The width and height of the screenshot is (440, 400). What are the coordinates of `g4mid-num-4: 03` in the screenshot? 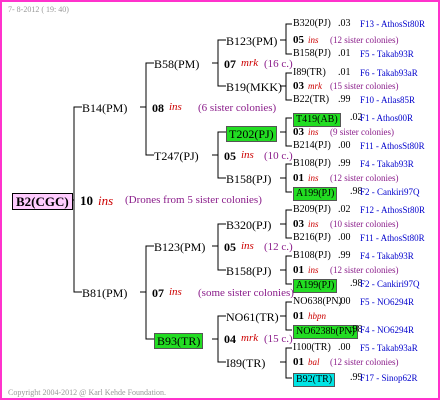 It's located at (298, 224).